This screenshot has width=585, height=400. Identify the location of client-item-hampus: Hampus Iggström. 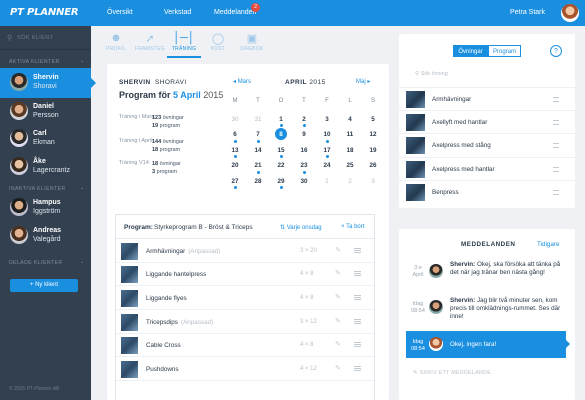
(45, 208).